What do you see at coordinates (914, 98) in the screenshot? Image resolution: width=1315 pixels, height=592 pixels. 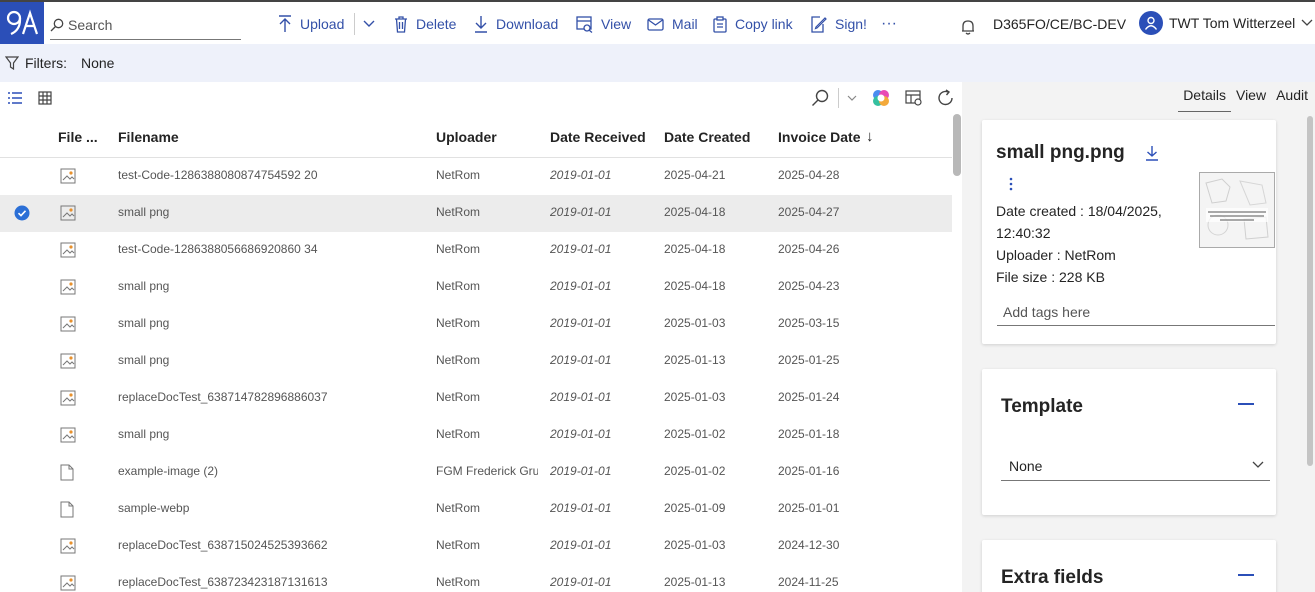 I see `table-settings-icon` at bounding box center [914, 98].